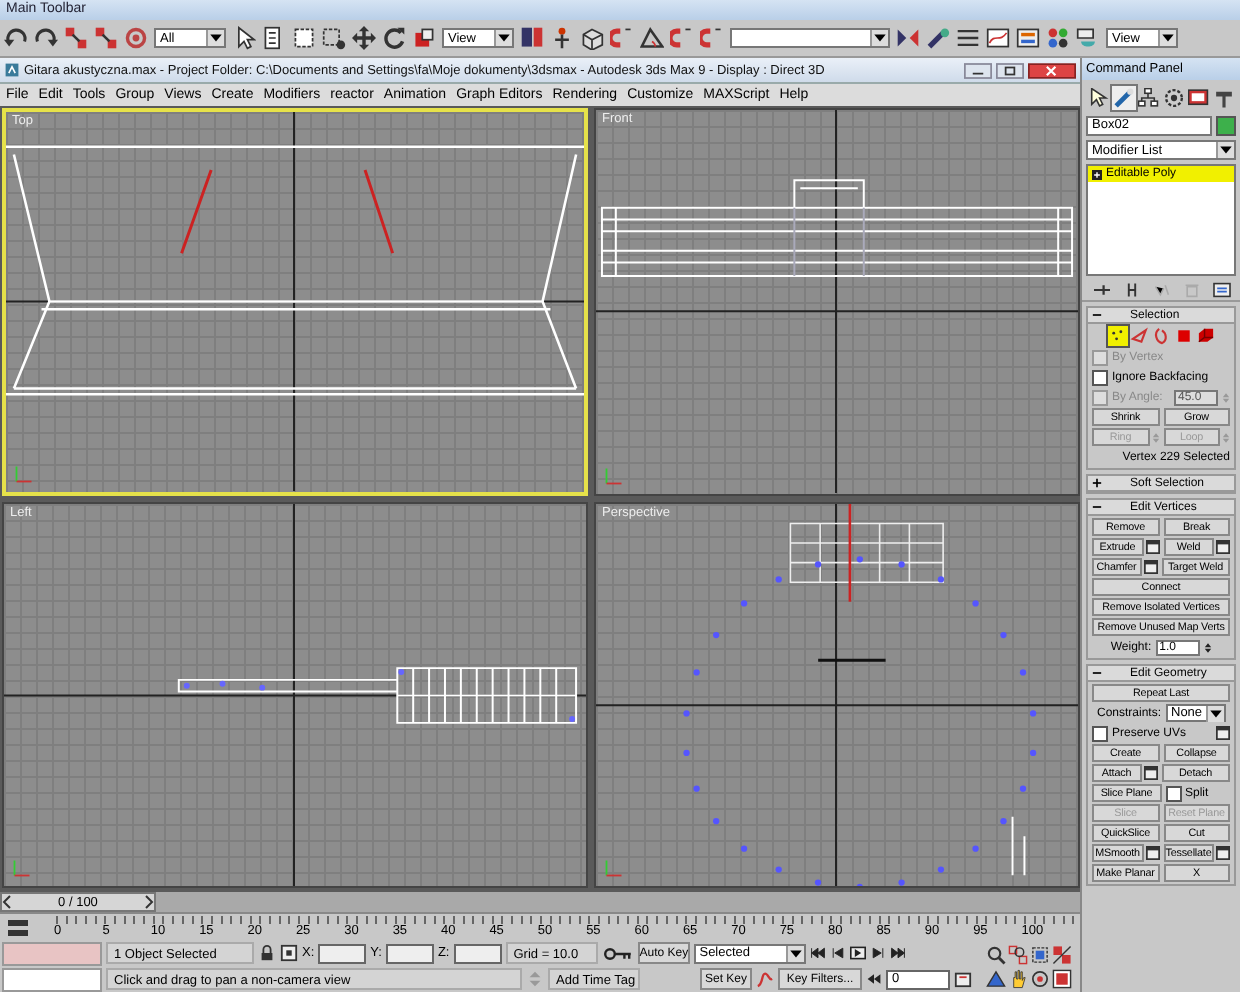 This screenshot has height=992, width=1240. What do you see at coordinates (765, 979) in the screenshot?
I see `key-mode-icon` at bounding box center [765, 979].